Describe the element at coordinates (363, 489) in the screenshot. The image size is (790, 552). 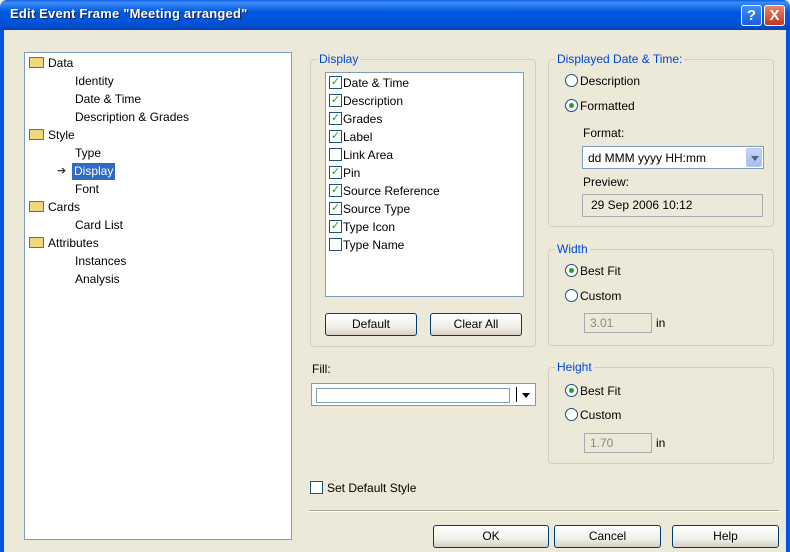
I see `set-default-style-checkbox-row: Set Default Style` at that location.